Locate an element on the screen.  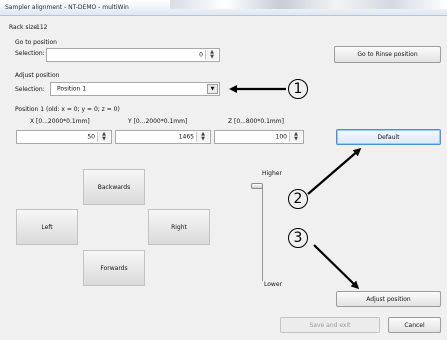
annotation-1: 1 is located at coordinates (298, 89).